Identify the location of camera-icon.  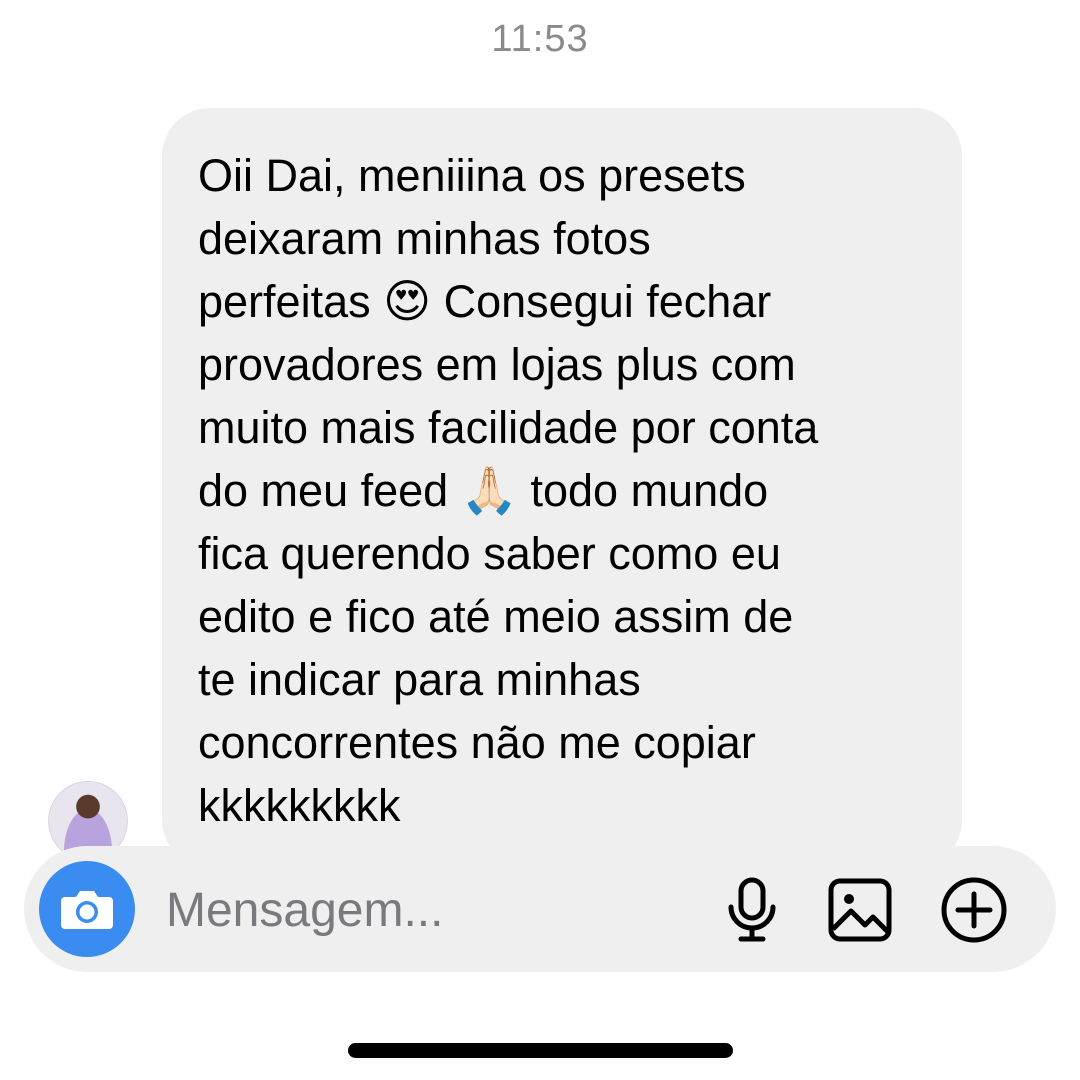
(87, 910).